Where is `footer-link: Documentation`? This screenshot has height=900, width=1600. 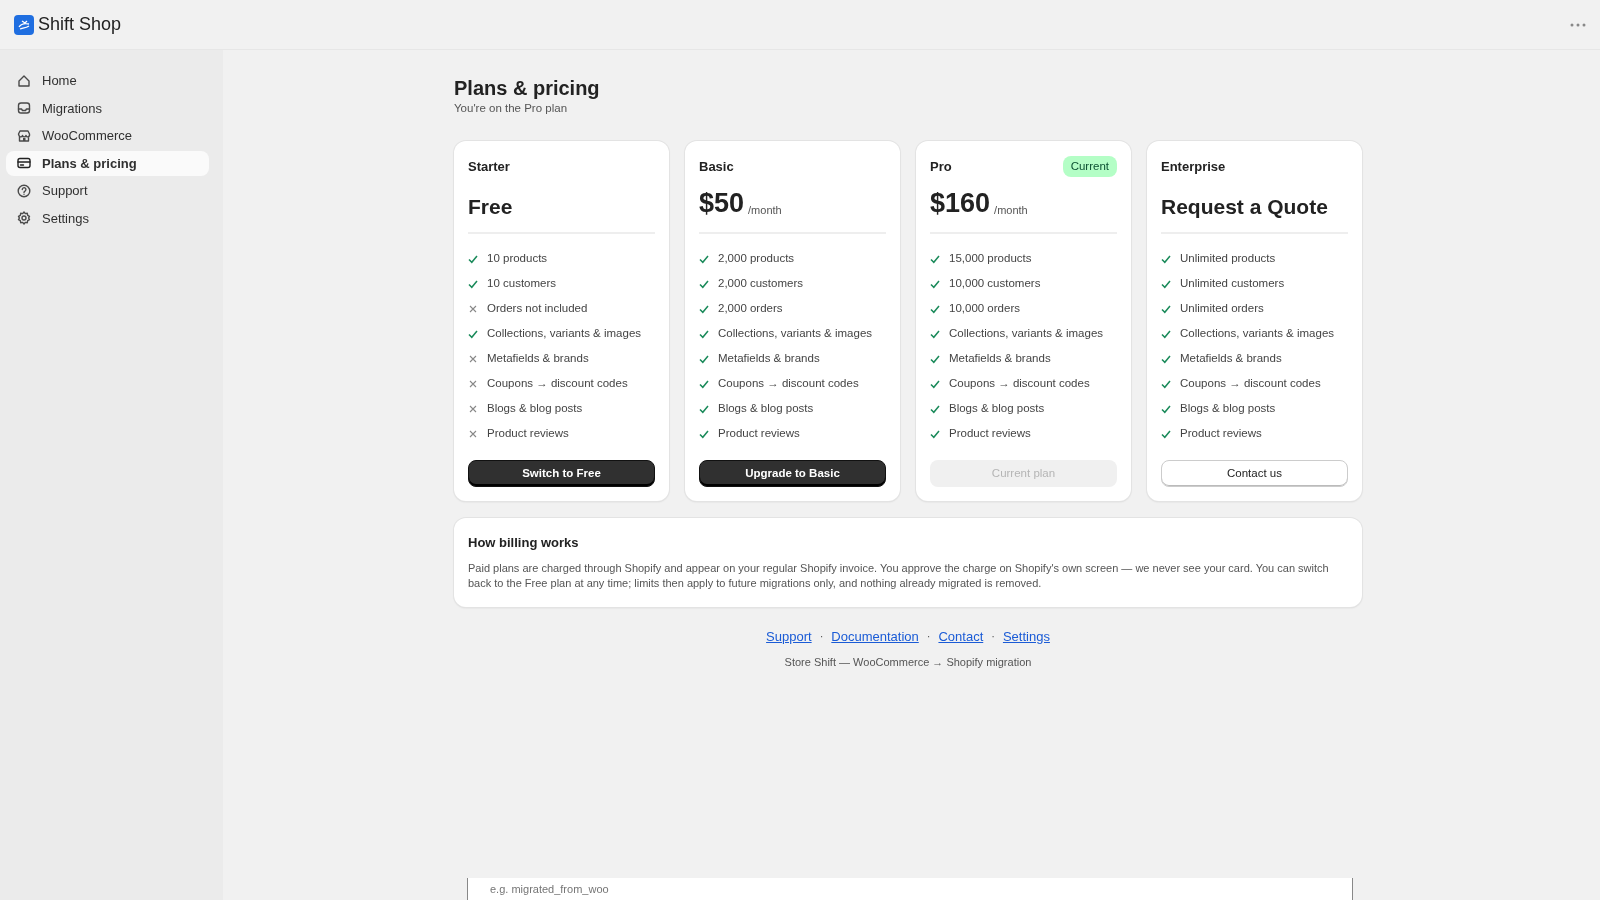
footer-link: Documentation is located at coordinates (875, 636).